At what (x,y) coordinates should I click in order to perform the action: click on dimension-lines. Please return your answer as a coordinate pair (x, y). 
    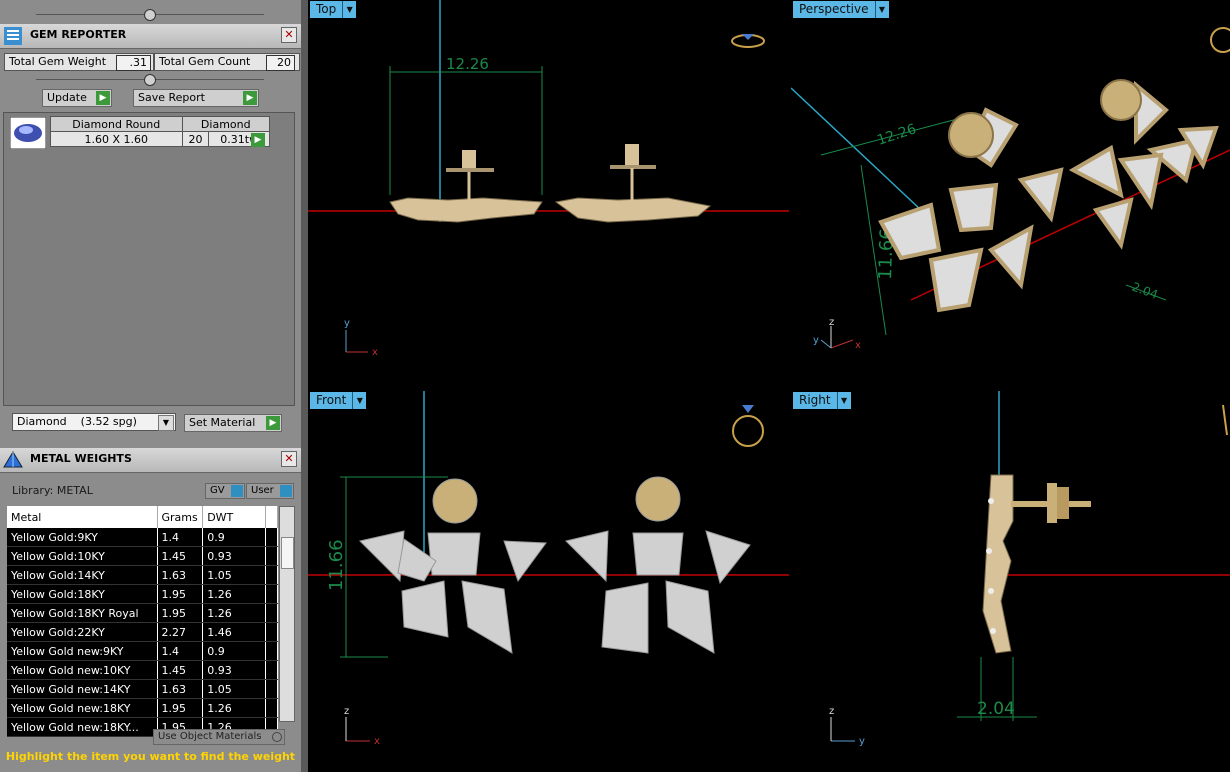
    Looking at the image, I should click on (466, 130).